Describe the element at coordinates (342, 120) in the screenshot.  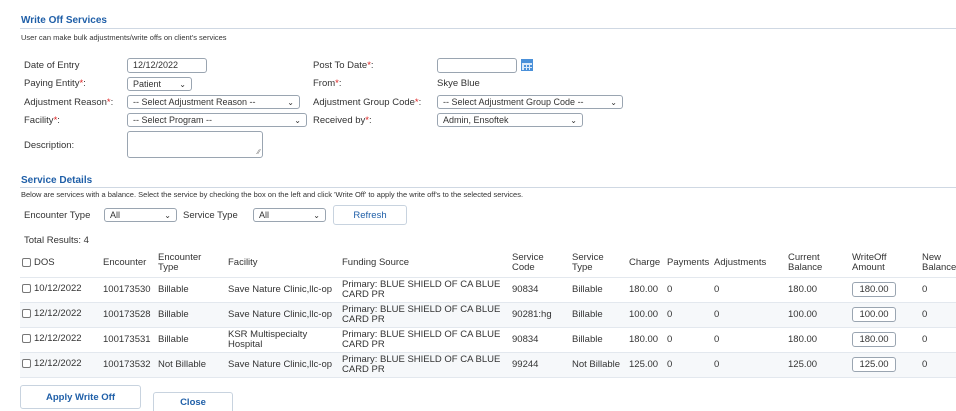
I see `received-by-label: Received by*:` at that location.